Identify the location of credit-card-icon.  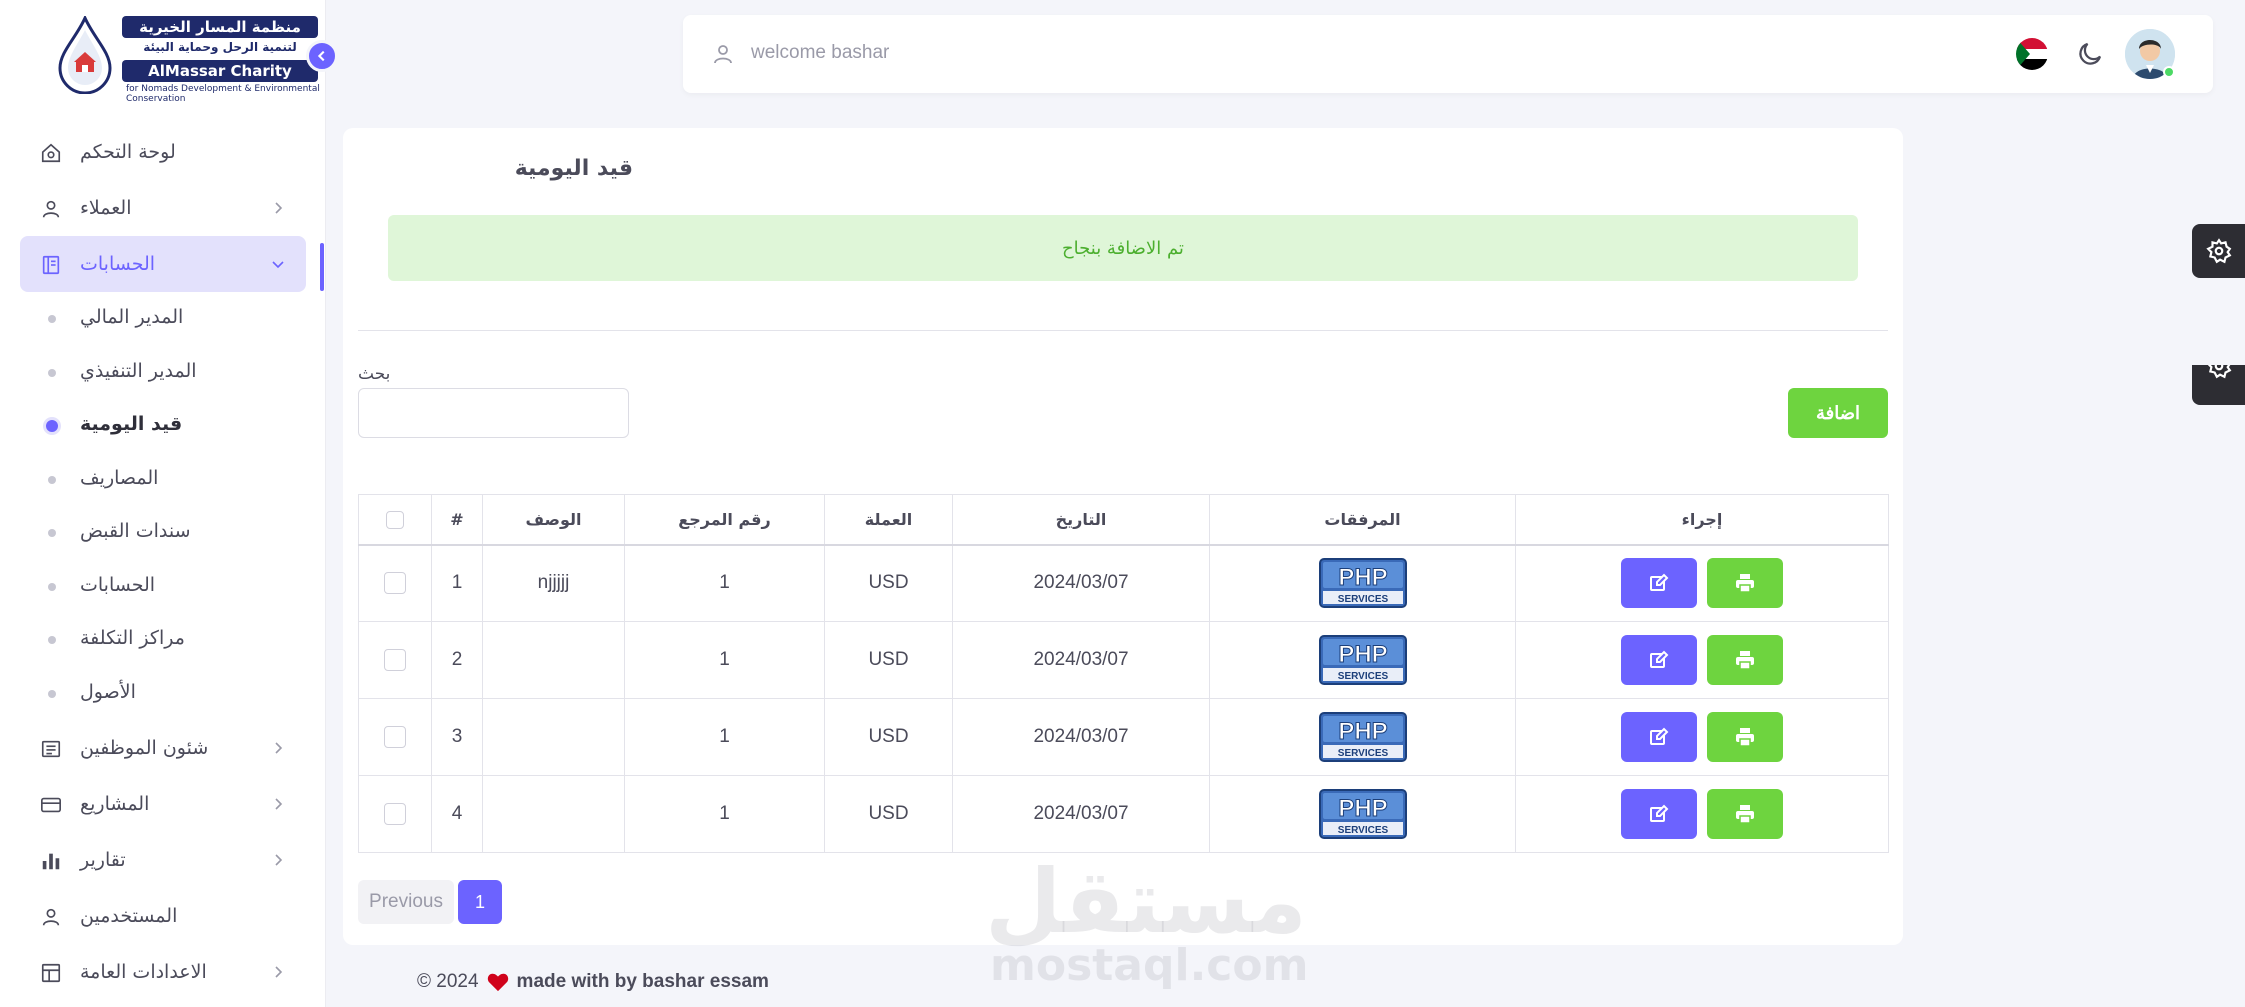
(51, 805).